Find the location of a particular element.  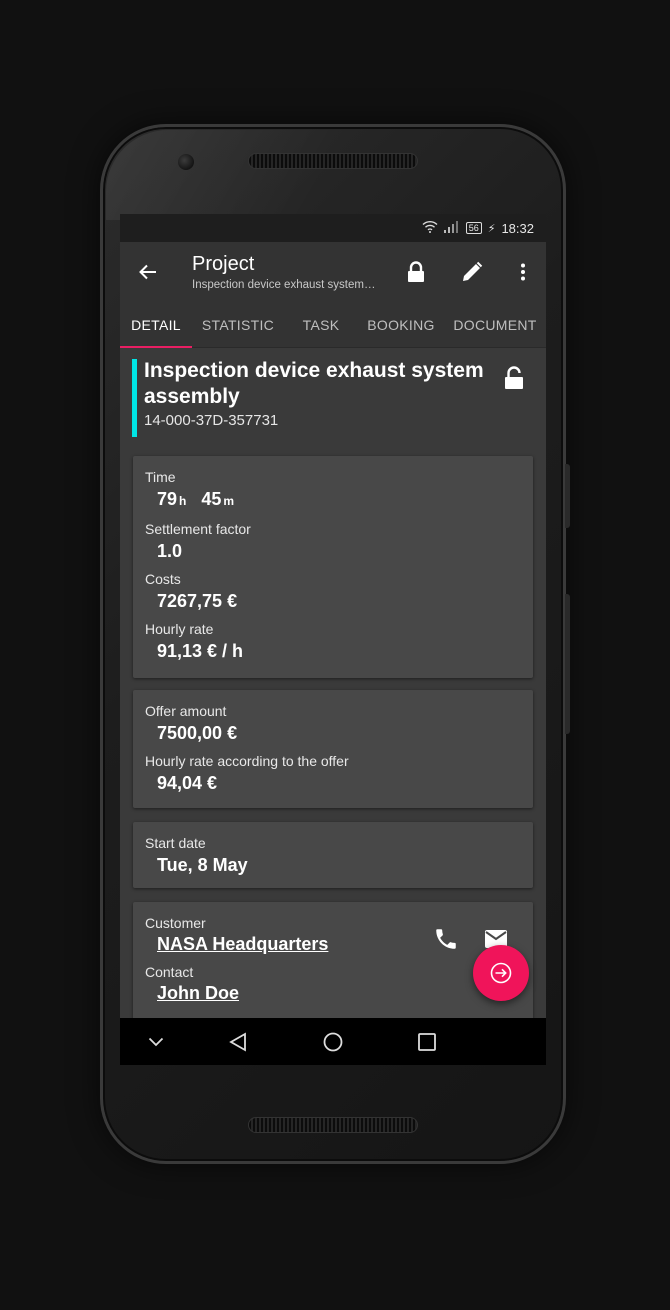

charging-icon: ⚡ is located at coordinates (491, 228).